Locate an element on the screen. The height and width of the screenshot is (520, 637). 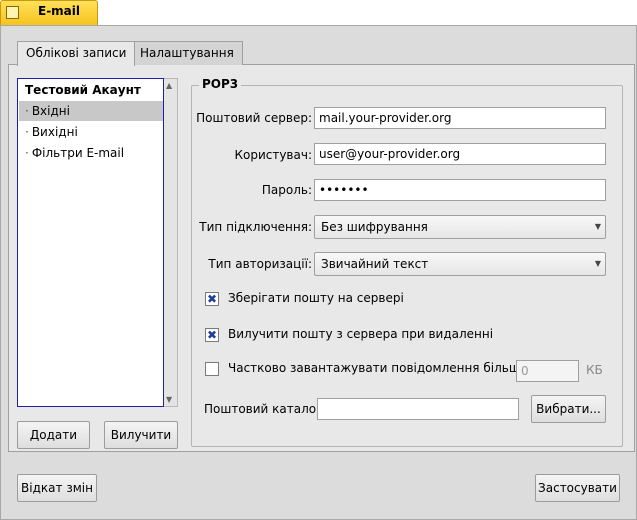
window-title: E-mail is located at coordinates (59, 11).